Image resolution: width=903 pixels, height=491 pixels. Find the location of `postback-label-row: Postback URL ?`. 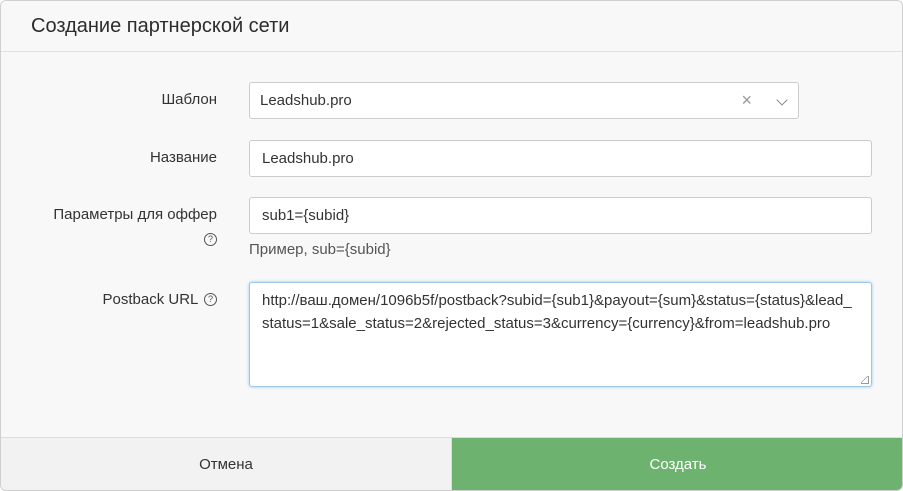

postback-label-row: Postback URL ? is located at coordinates (159, 300).